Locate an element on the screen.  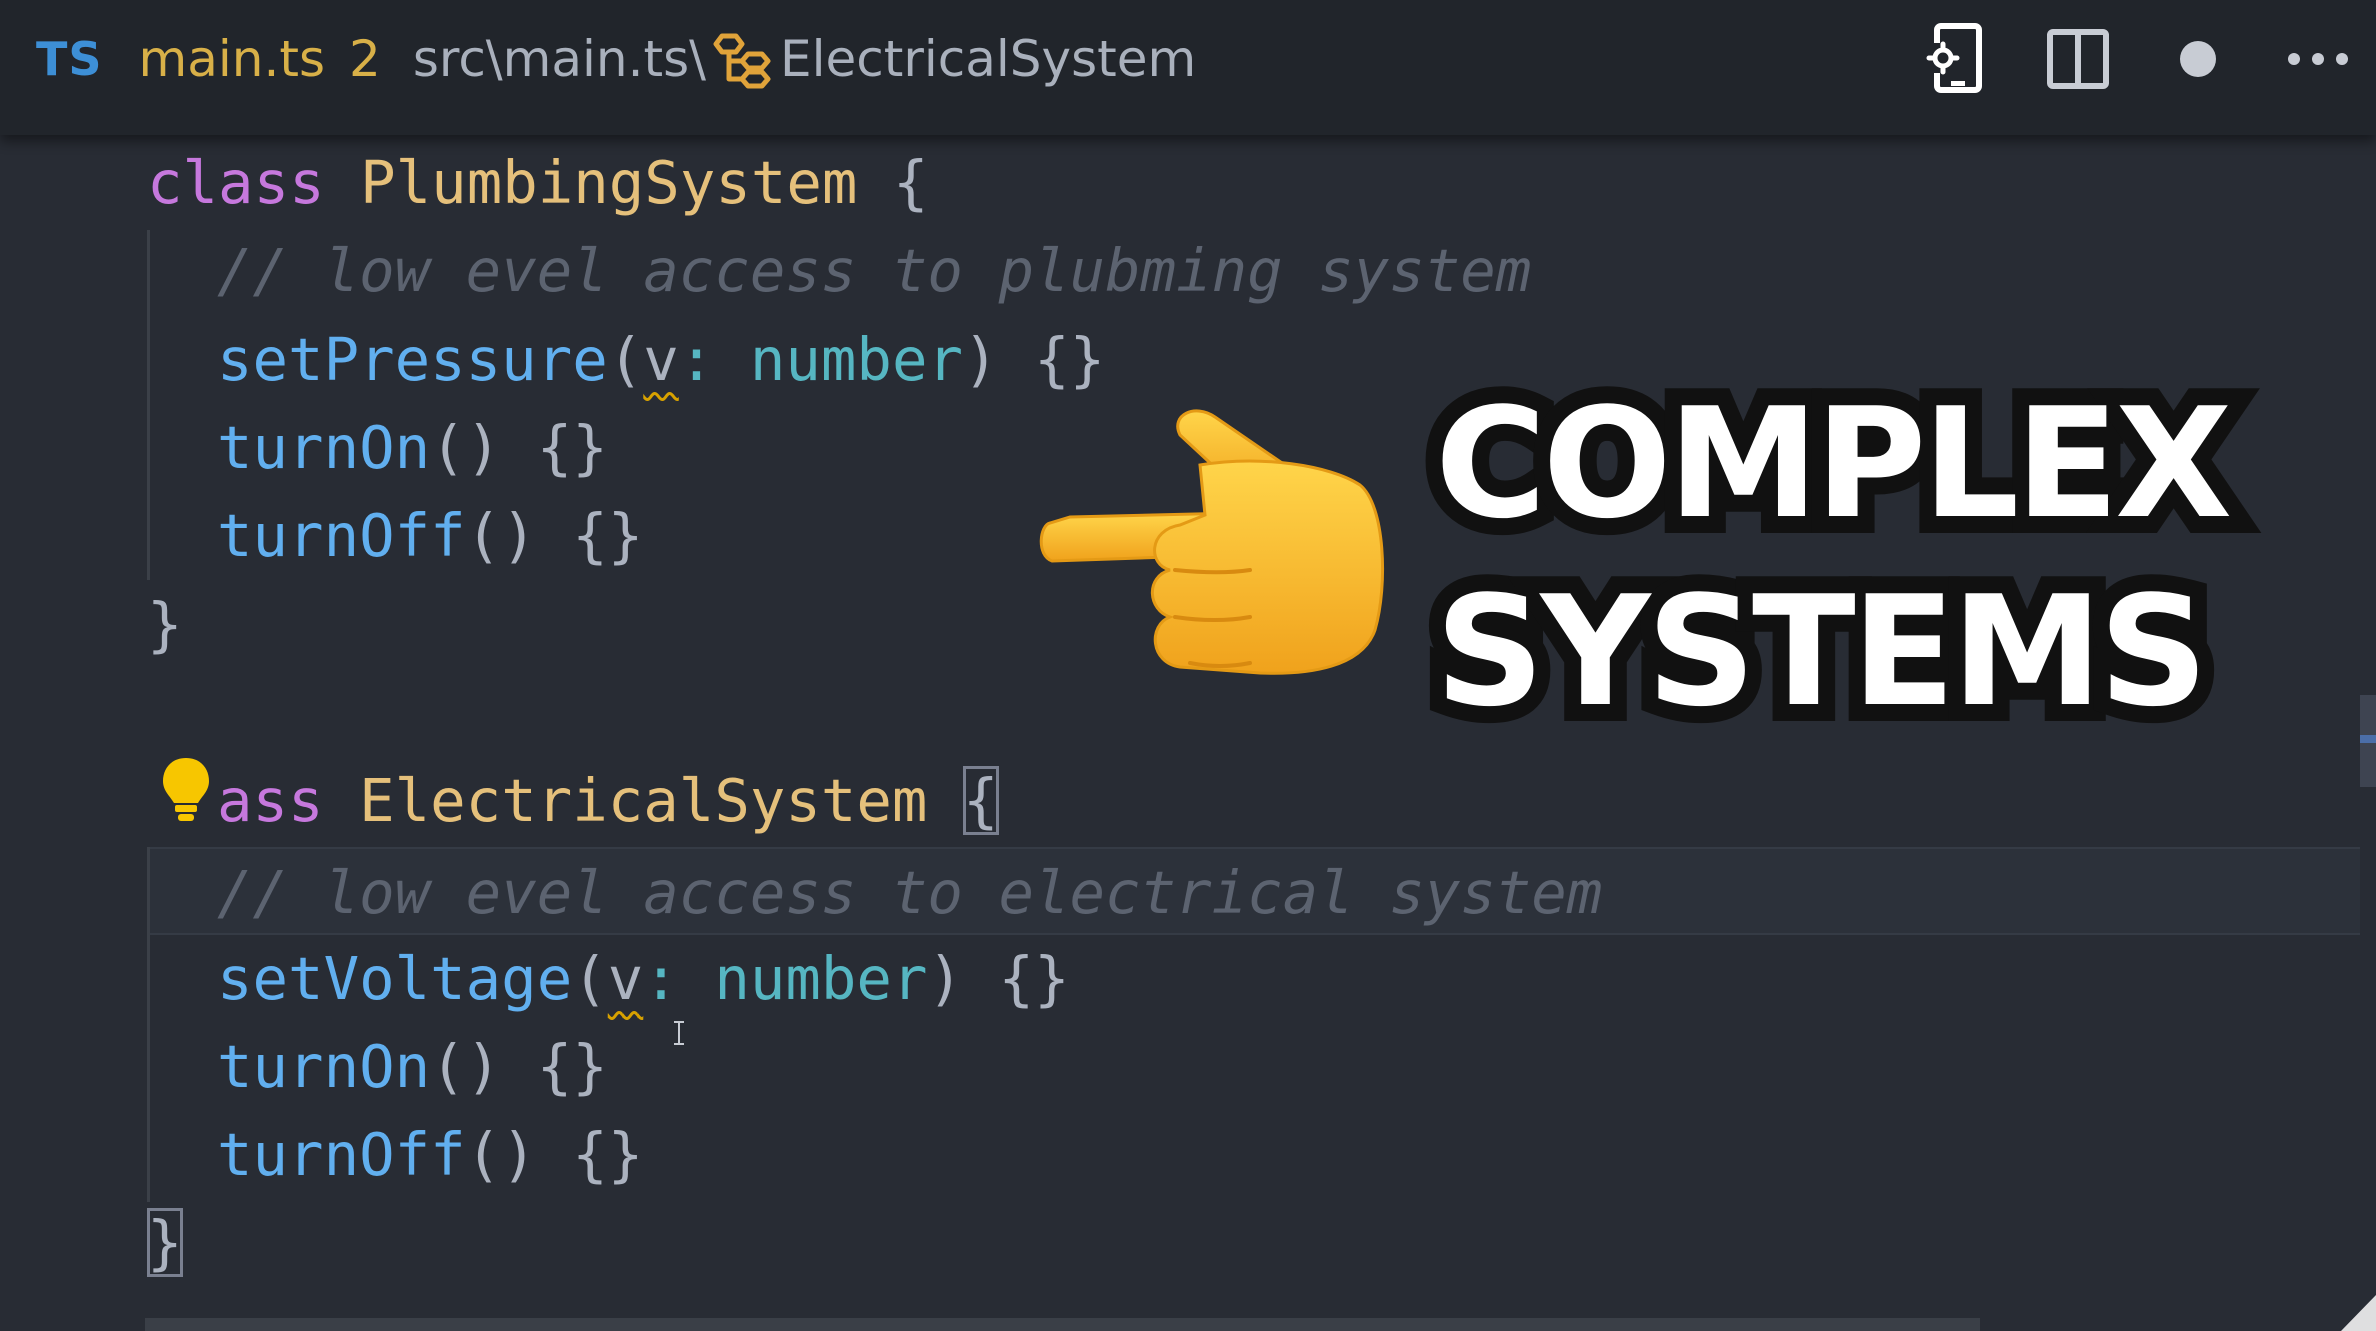
code-line-current: // low evel access to electrical system is located at coordinates (1255, 891).